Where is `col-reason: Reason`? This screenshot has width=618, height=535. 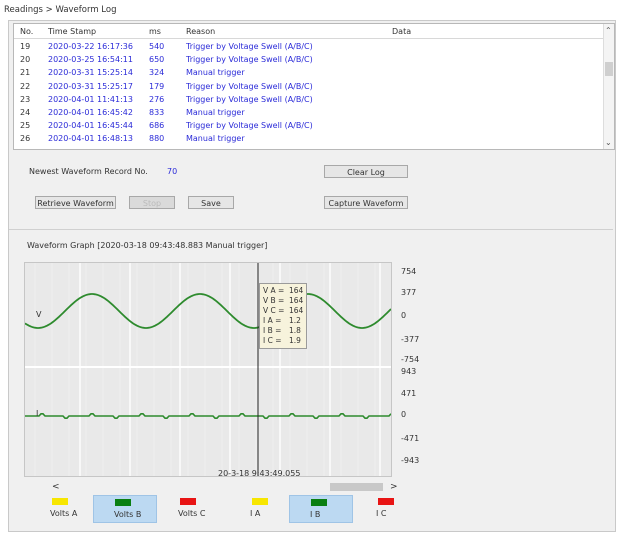
col-reason: Reason is located at coordinates (200, 31).